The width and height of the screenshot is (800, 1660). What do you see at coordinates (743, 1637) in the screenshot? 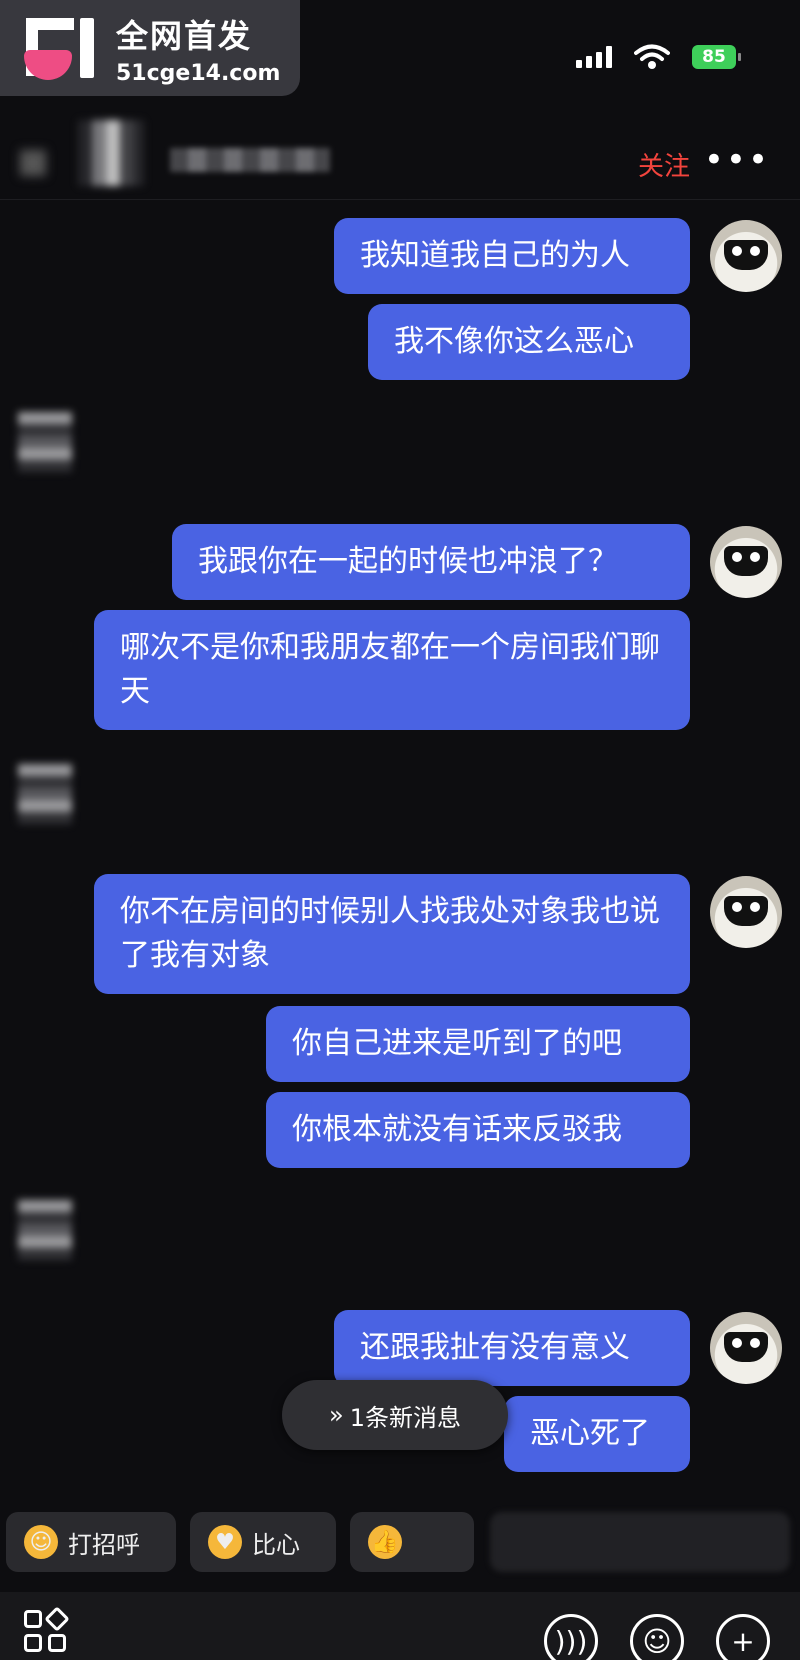
I see `plus-icon: +` at bounding box center [743, 1637].